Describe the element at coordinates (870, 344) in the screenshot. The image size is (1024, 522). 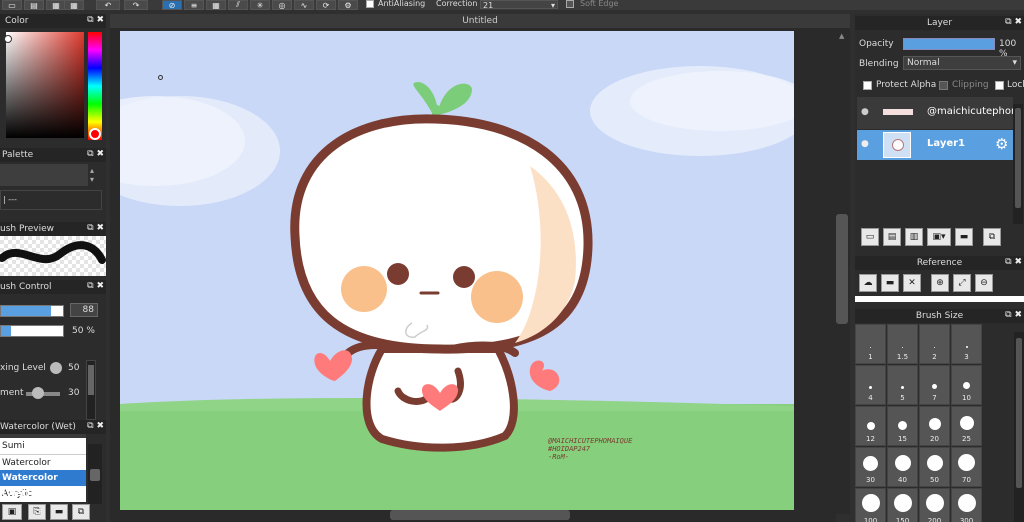
I see `brush-size-cell: 1` at that location.